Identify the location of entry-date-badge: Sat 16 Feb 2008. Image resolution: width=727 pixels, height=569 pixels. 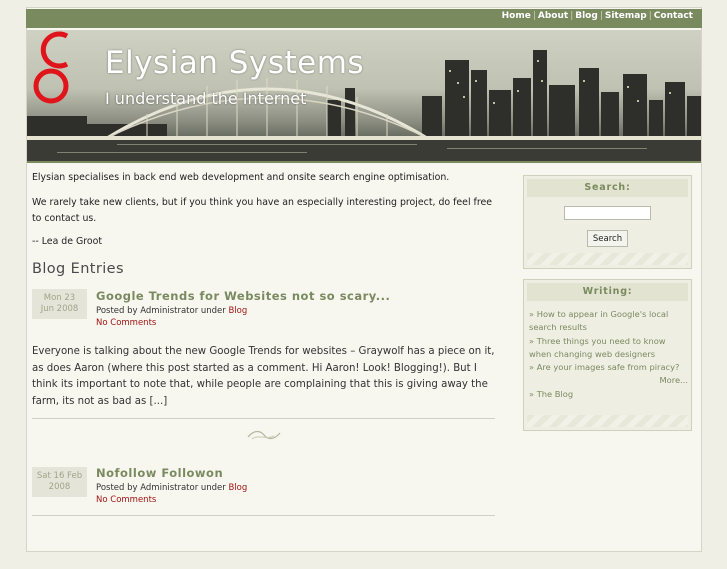
(59, 482).